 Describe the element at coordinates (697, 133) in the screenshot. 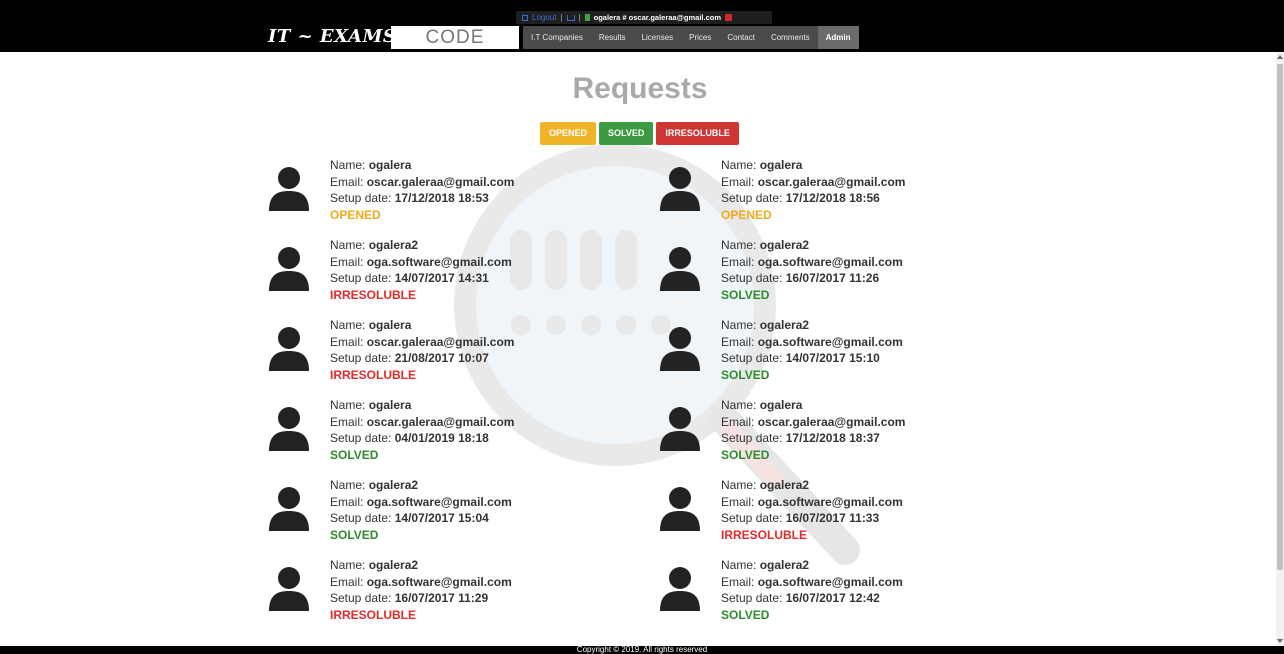

I see `filter-irresoluble-button: IRRESOLUBLE` at that location.